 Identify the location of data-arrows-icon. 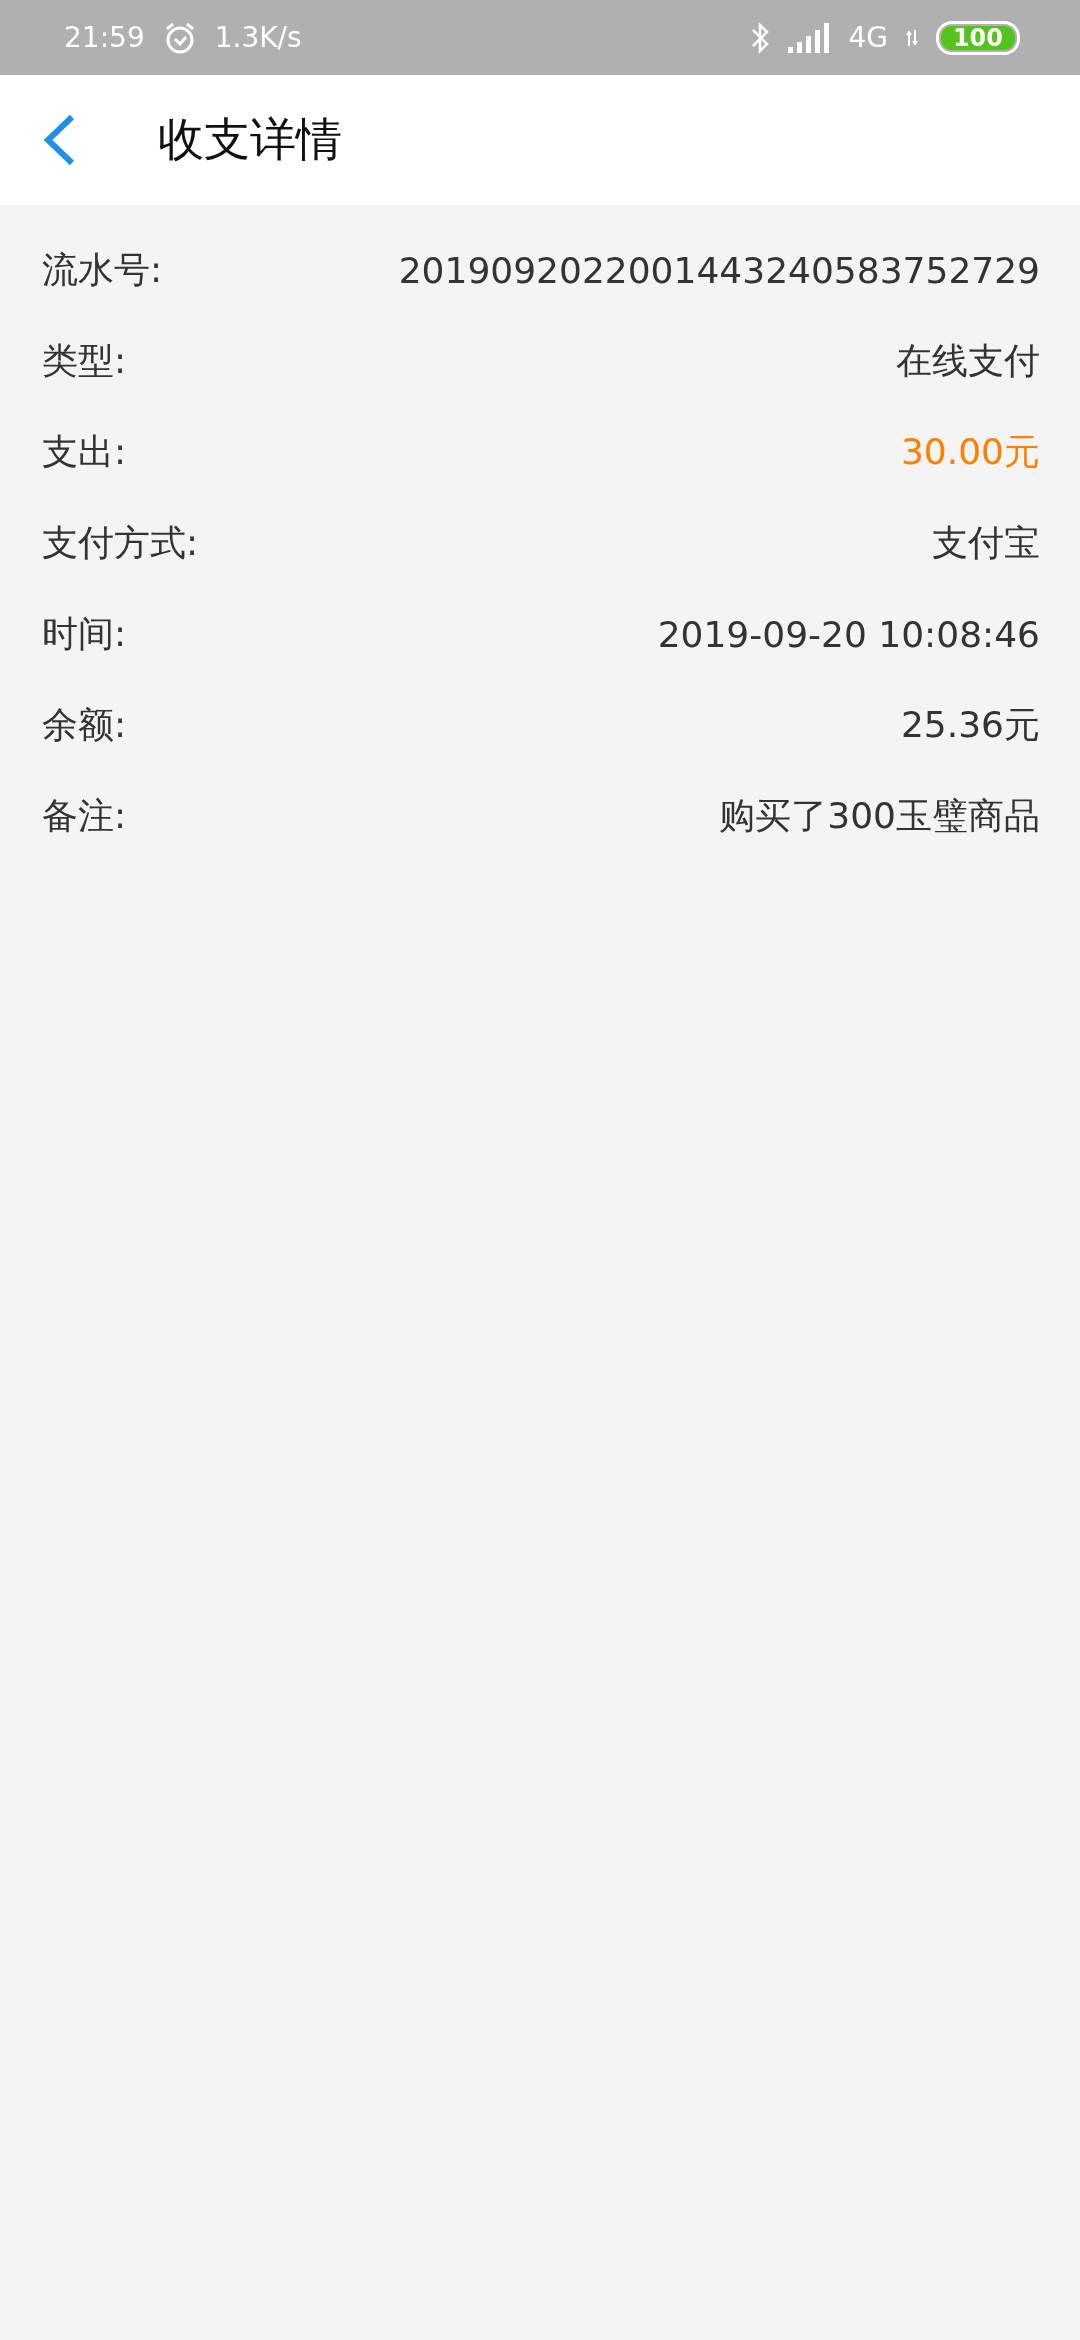
(911, 37).